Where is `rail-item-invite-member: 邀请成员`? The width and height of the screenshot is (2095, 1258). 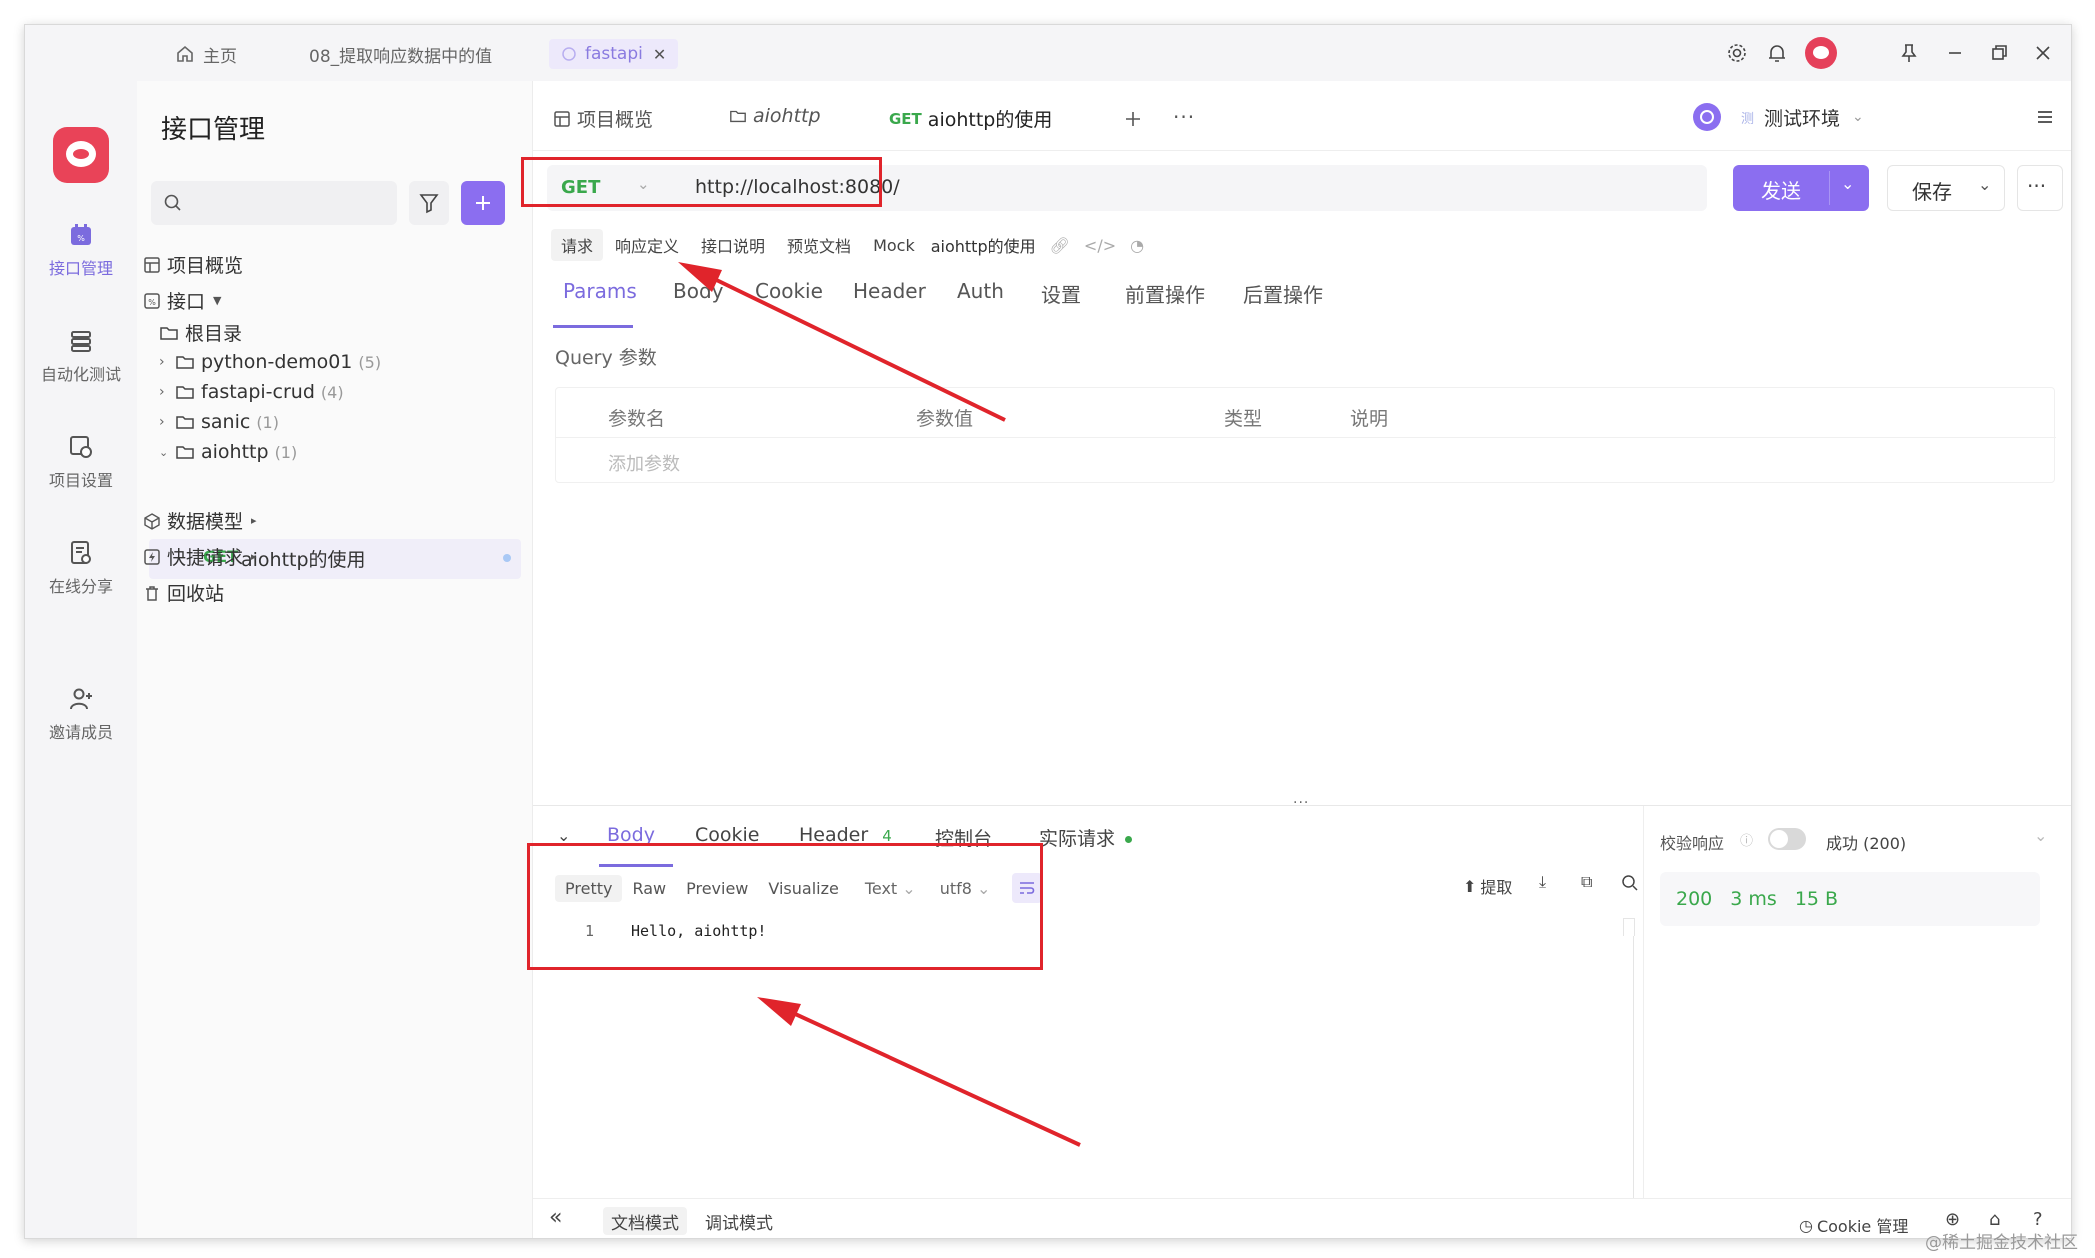
rail-item-invite-member: 邀请成员 is located at coordinates (81, 714).